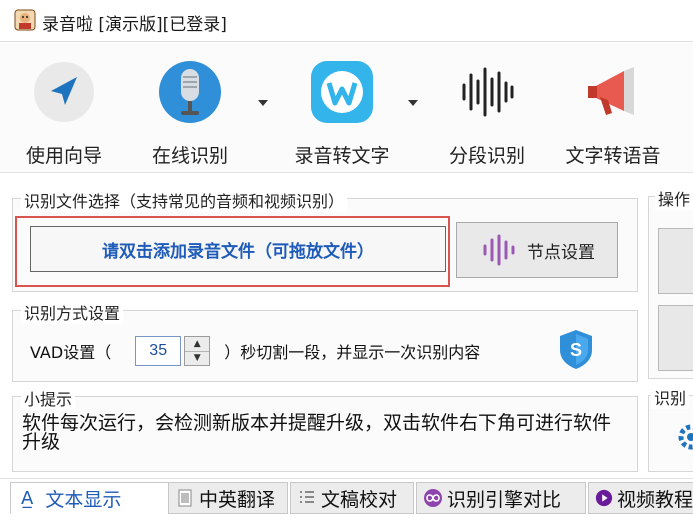 The image size is (693, 529). Describe the element at coordinates (72, 312) in the screenshot. I see `recognition-mode-legend: 识别方式设置` at that location.